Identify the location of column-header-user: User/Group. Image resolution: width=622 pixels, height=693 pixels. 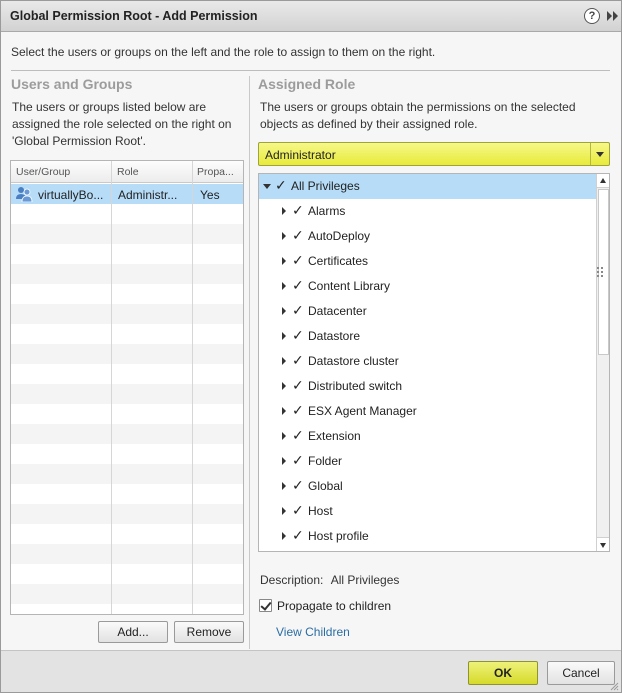
(43, 172).